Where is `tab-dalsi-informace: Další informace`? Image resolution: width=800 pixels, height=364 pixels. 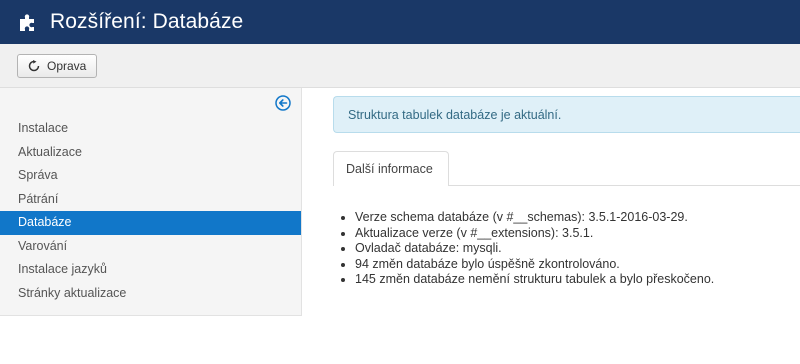 tab-dalsi-informace: Další informace is located at coordinates (391, 168).